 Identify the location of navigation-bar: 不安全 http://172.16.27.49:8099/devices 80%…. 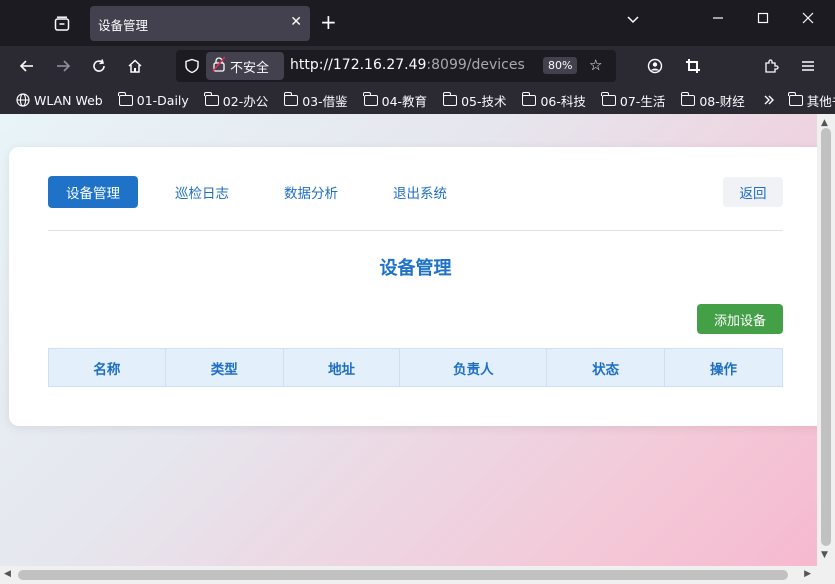
(417, 66).